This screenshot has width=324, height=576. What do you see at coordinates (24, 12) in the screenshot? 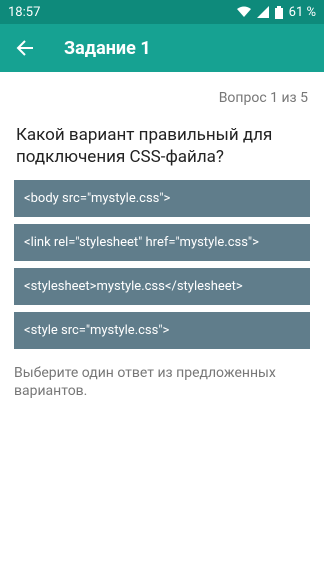
I see `status-time: 18:57` at bounding box center [24, 12].